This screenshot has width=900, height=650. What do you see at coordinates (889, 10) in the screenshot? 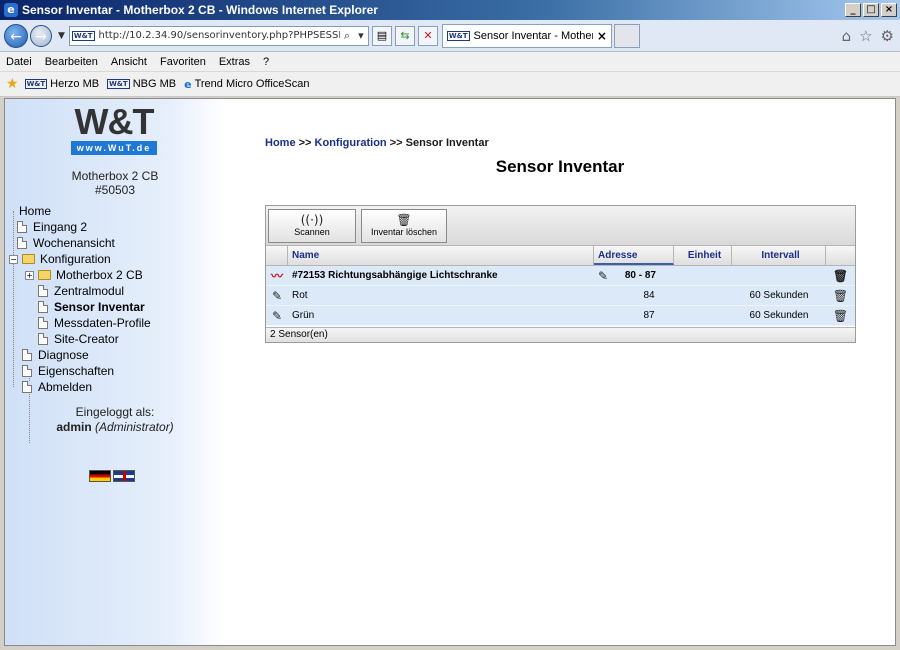
I see `close-button: ×` at bounding box center [889, 10].